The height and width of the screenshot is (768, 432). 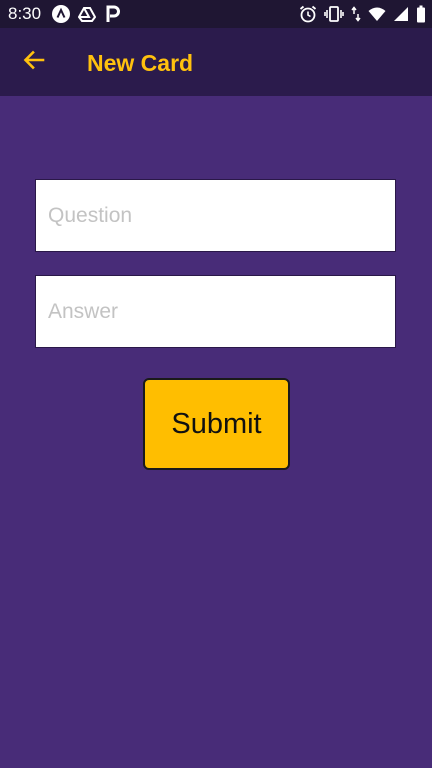 I want to click on battery-icon, so click(x=421, y=14).